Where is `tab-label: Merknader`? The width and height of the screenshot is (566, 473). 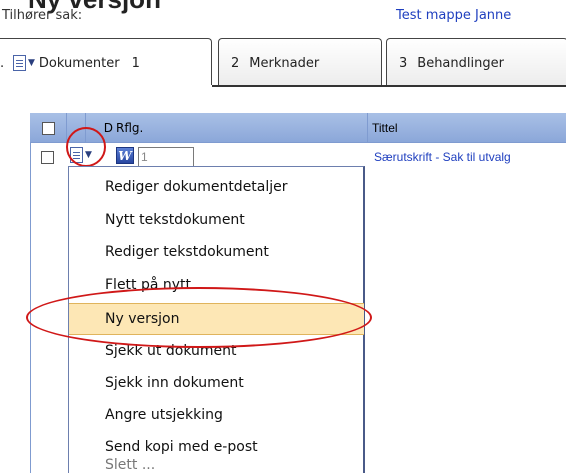
tab-label: Merknader is located at coordinates (284, 63).